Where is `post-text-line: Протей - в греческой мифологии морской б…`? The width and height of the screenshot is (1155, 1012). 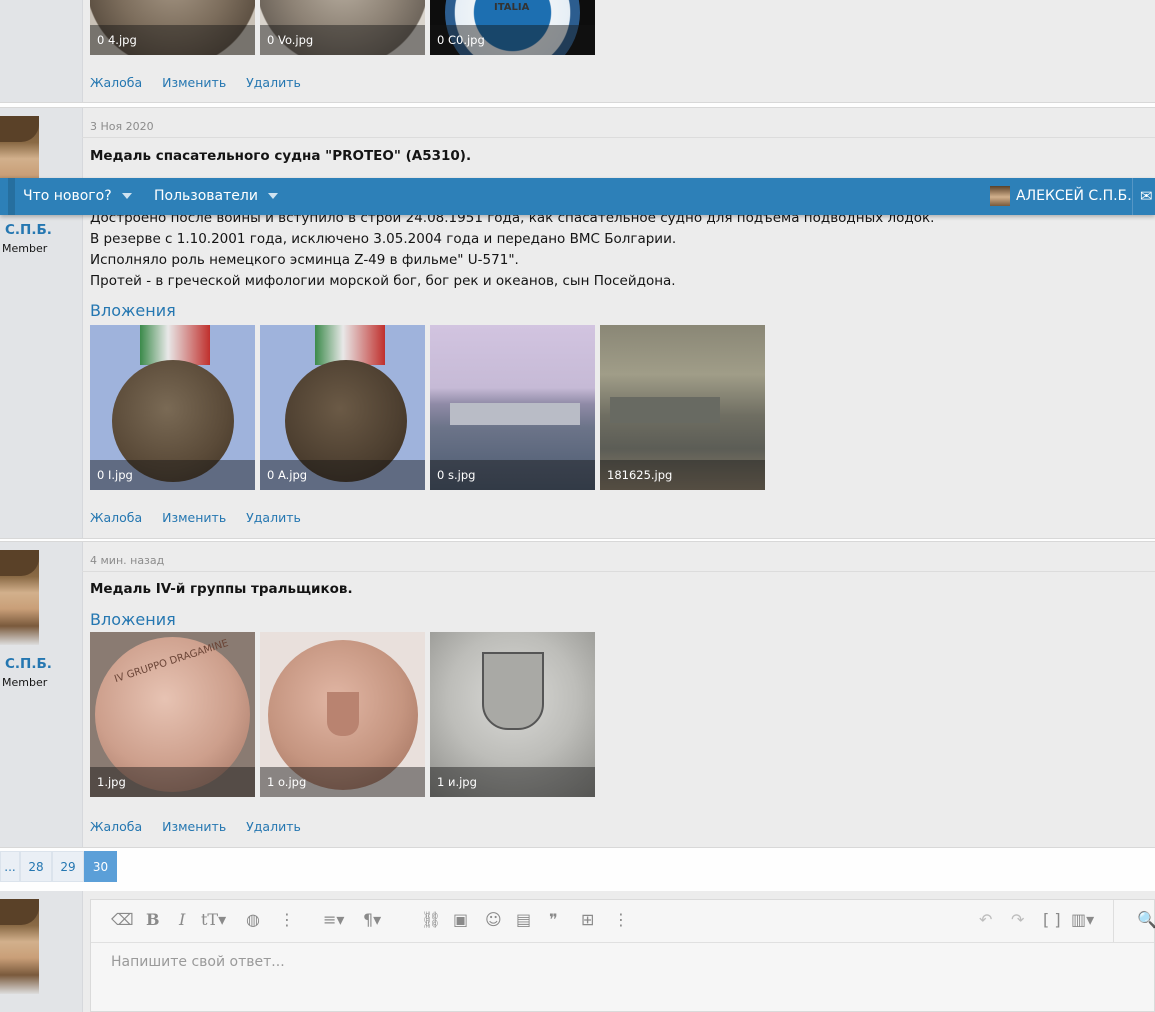 post-text-line: Протей - в греческой мифологии морской б… is located at coordinates (383, 281).